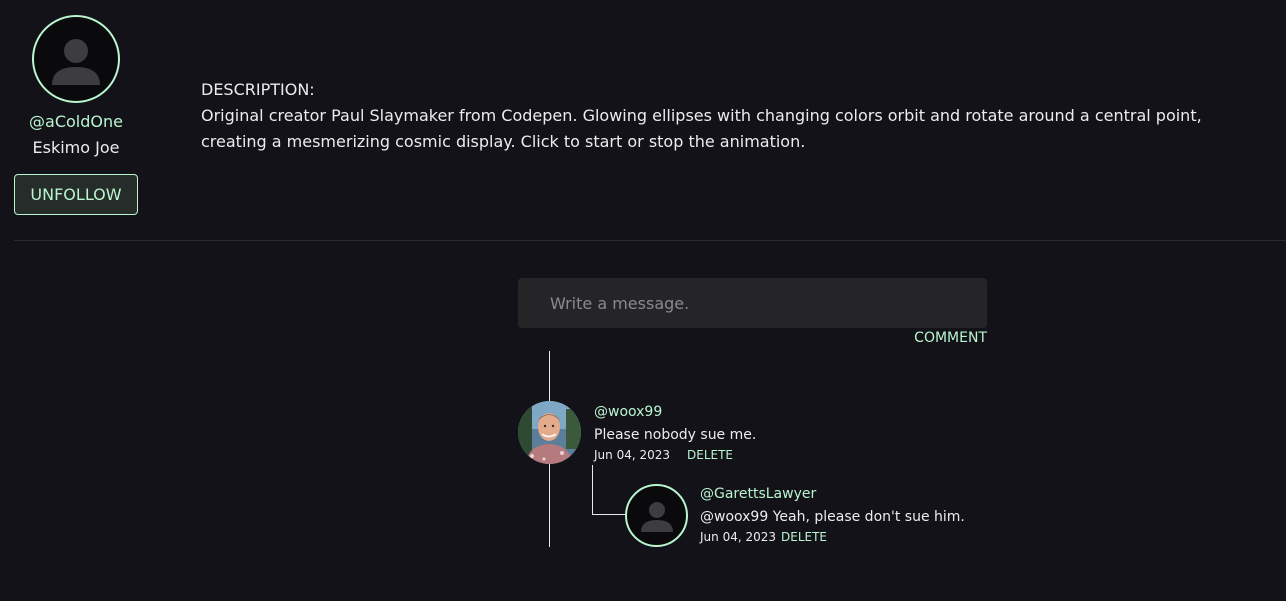  I want to click on divider, so click(650, 240).